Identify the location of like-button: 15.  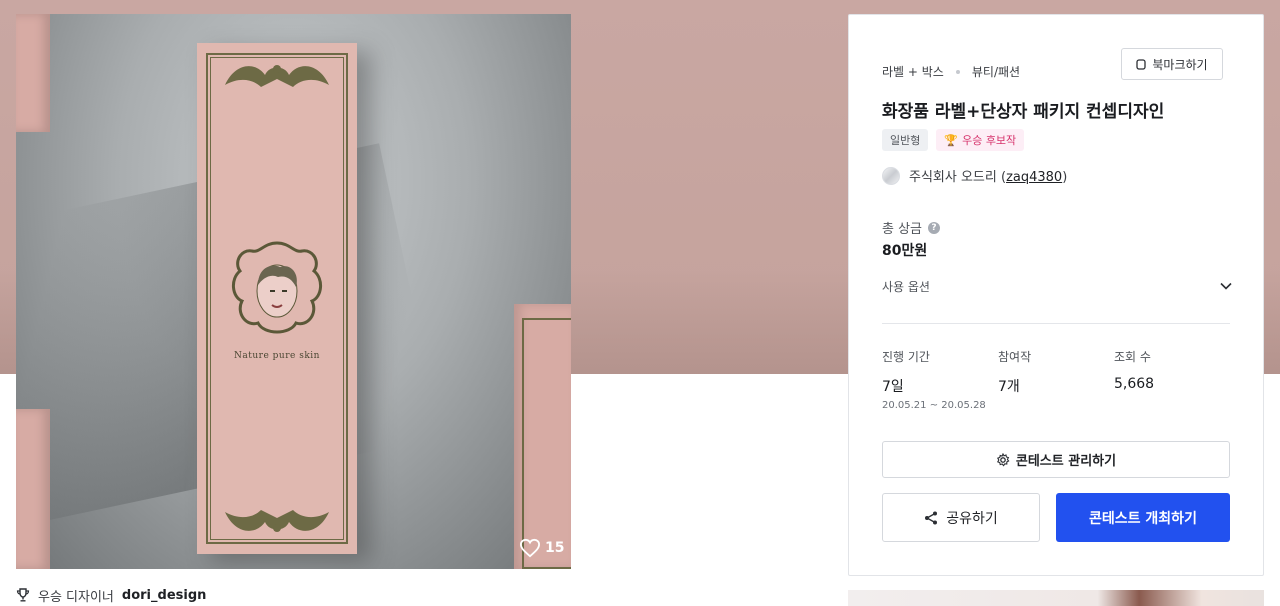
(541, 548).